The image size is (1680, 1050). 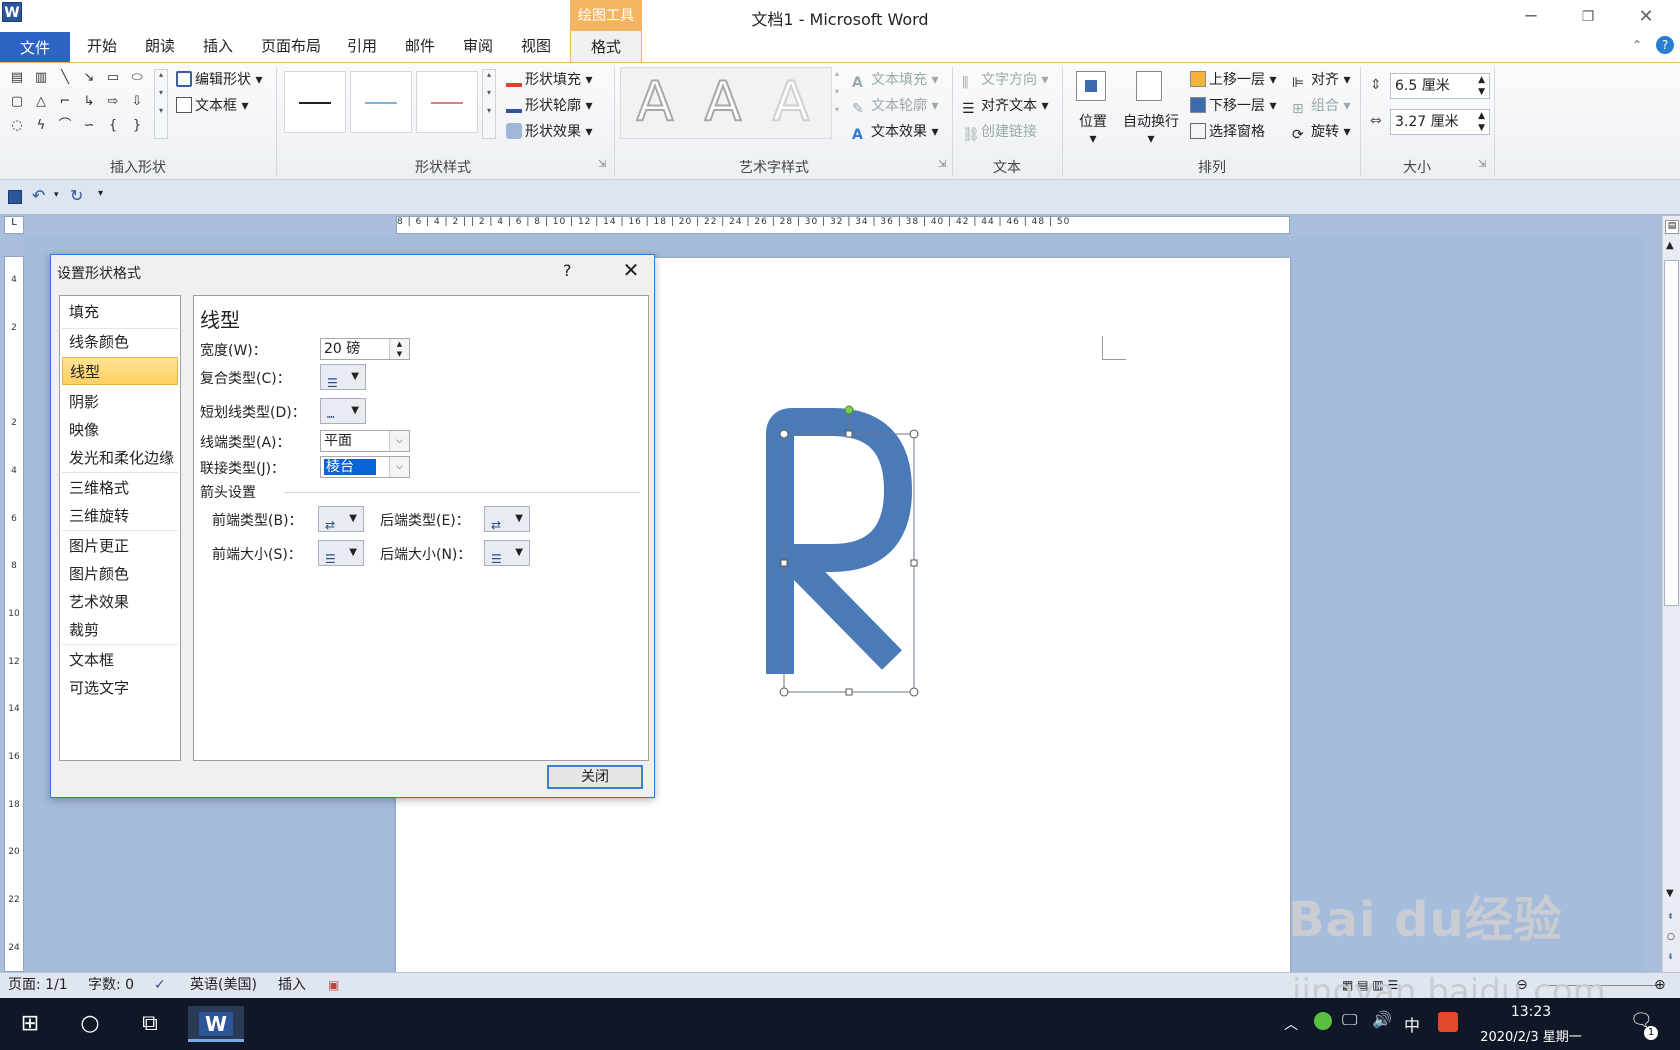 What do you see at coordinates (1291, 1024) in the screenshot?
I see `tray-expand-icon: ︿` at bounding box center [1291, 1024].